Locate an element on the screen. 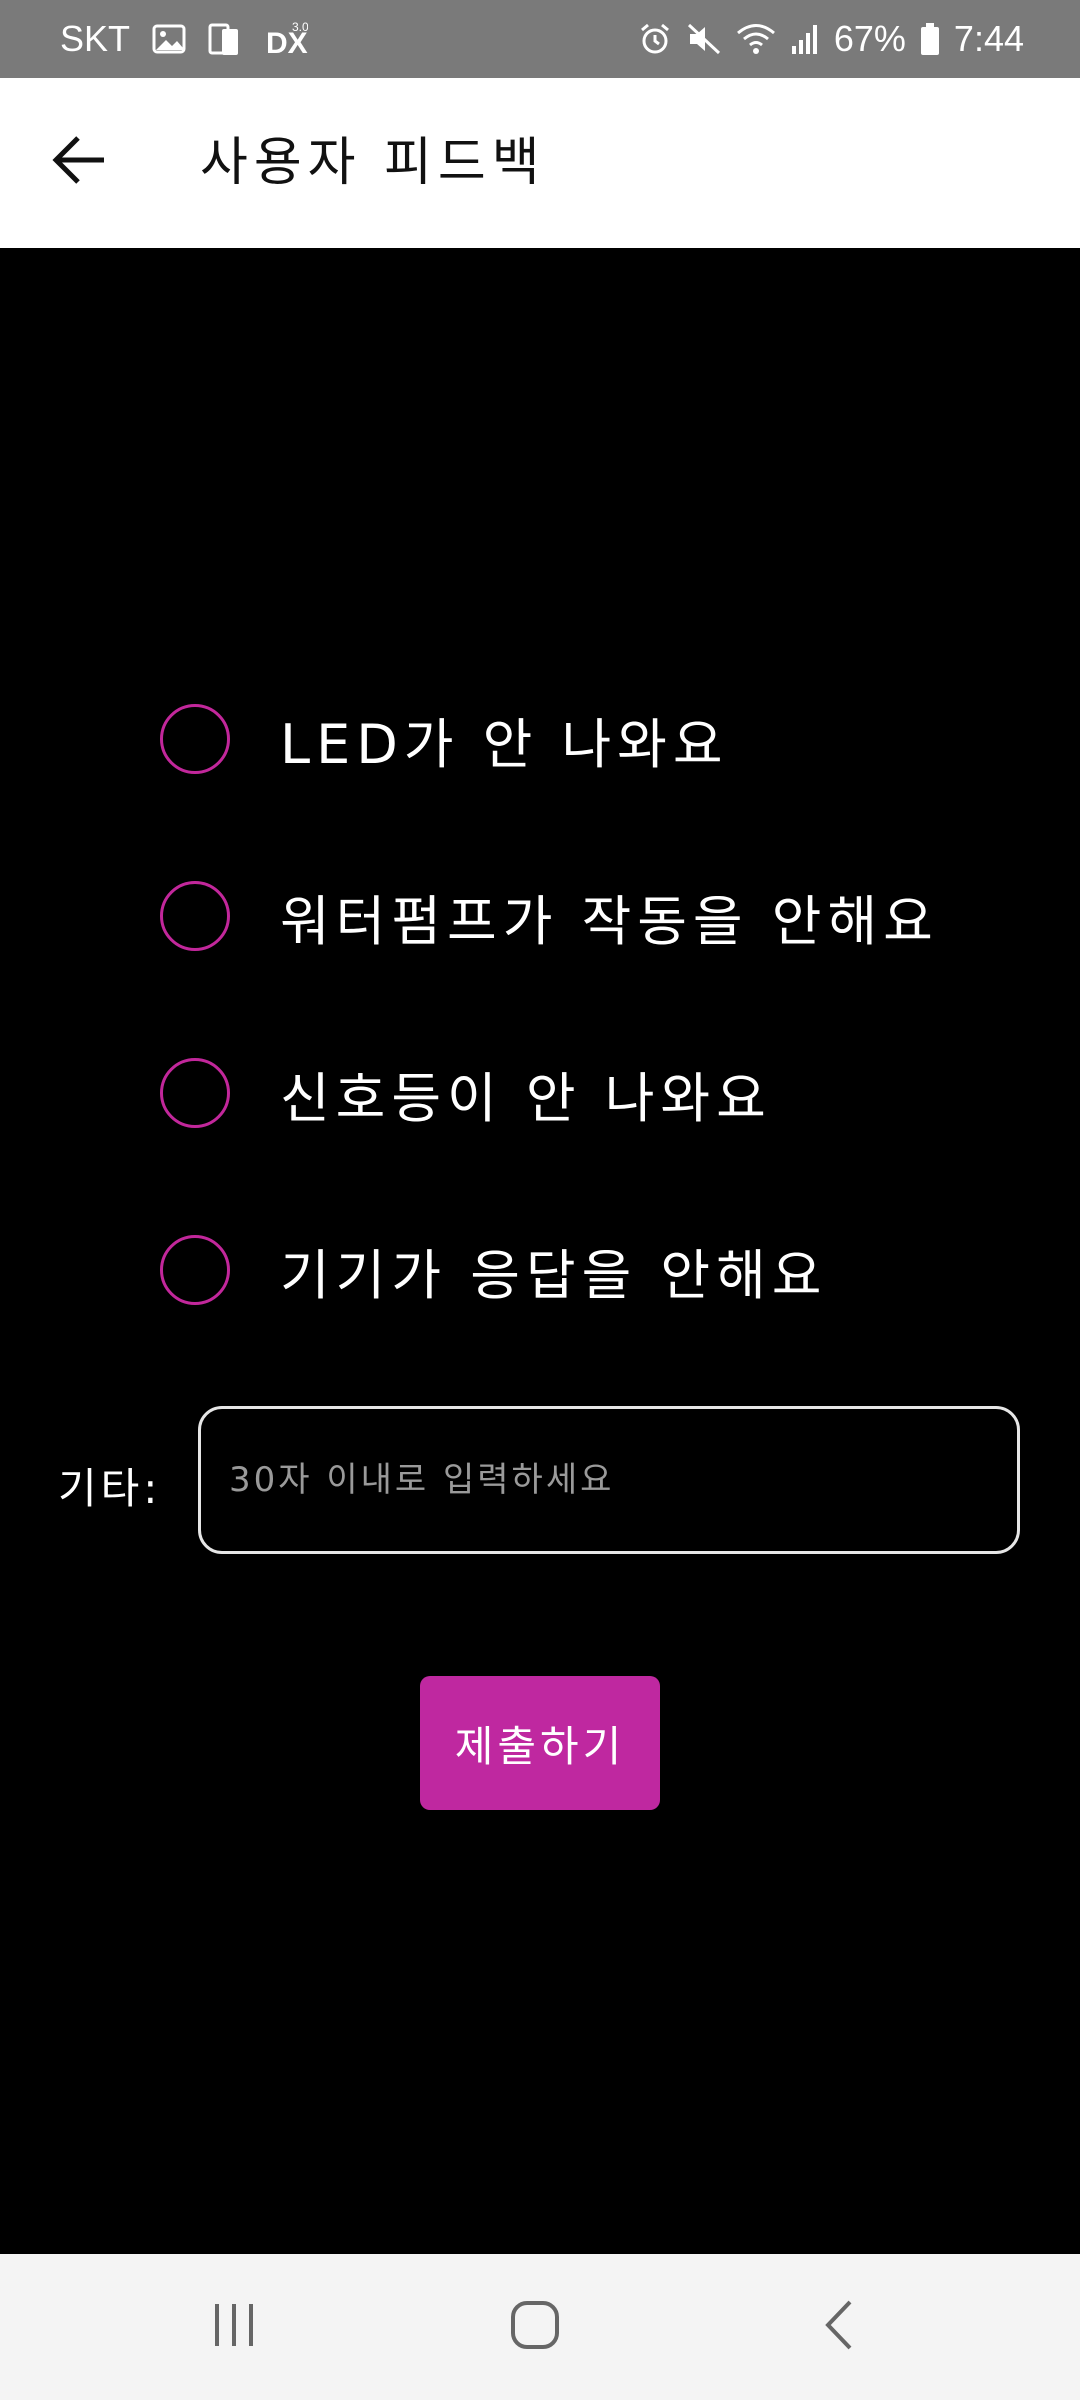 This screenshot has height=2400, width=1080. wifi-icon is located at coordinates (756, 39).